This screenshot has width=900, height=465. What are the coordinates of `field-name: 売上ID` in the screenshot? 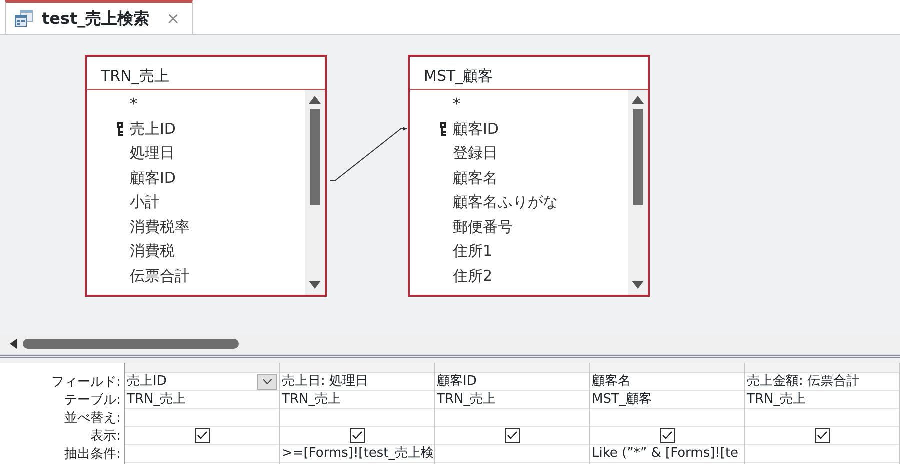 It's located at (153, 129).